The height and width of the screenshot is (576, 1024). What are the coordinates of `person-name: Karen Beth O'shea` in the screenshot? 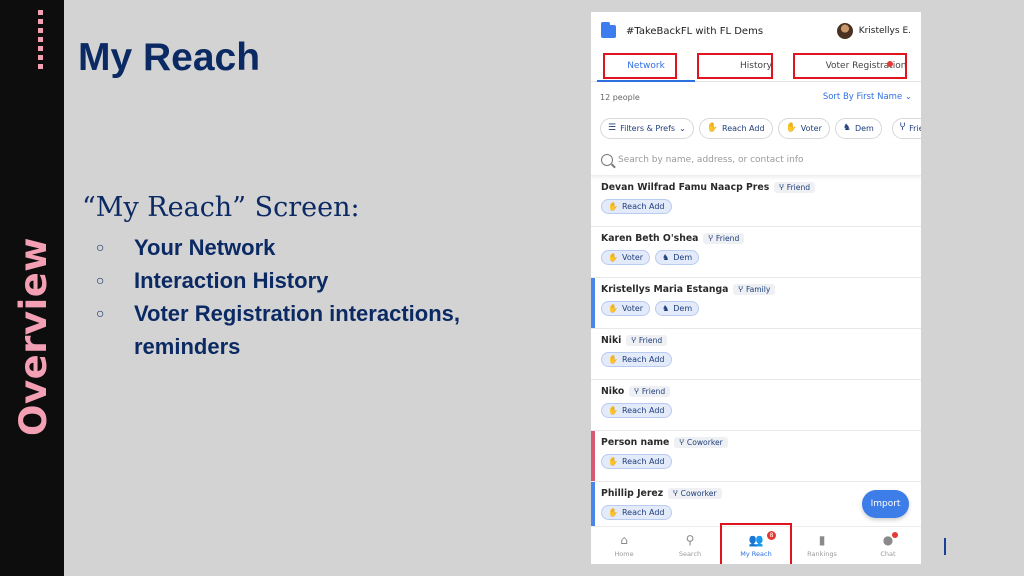 It's located at (650, 238).